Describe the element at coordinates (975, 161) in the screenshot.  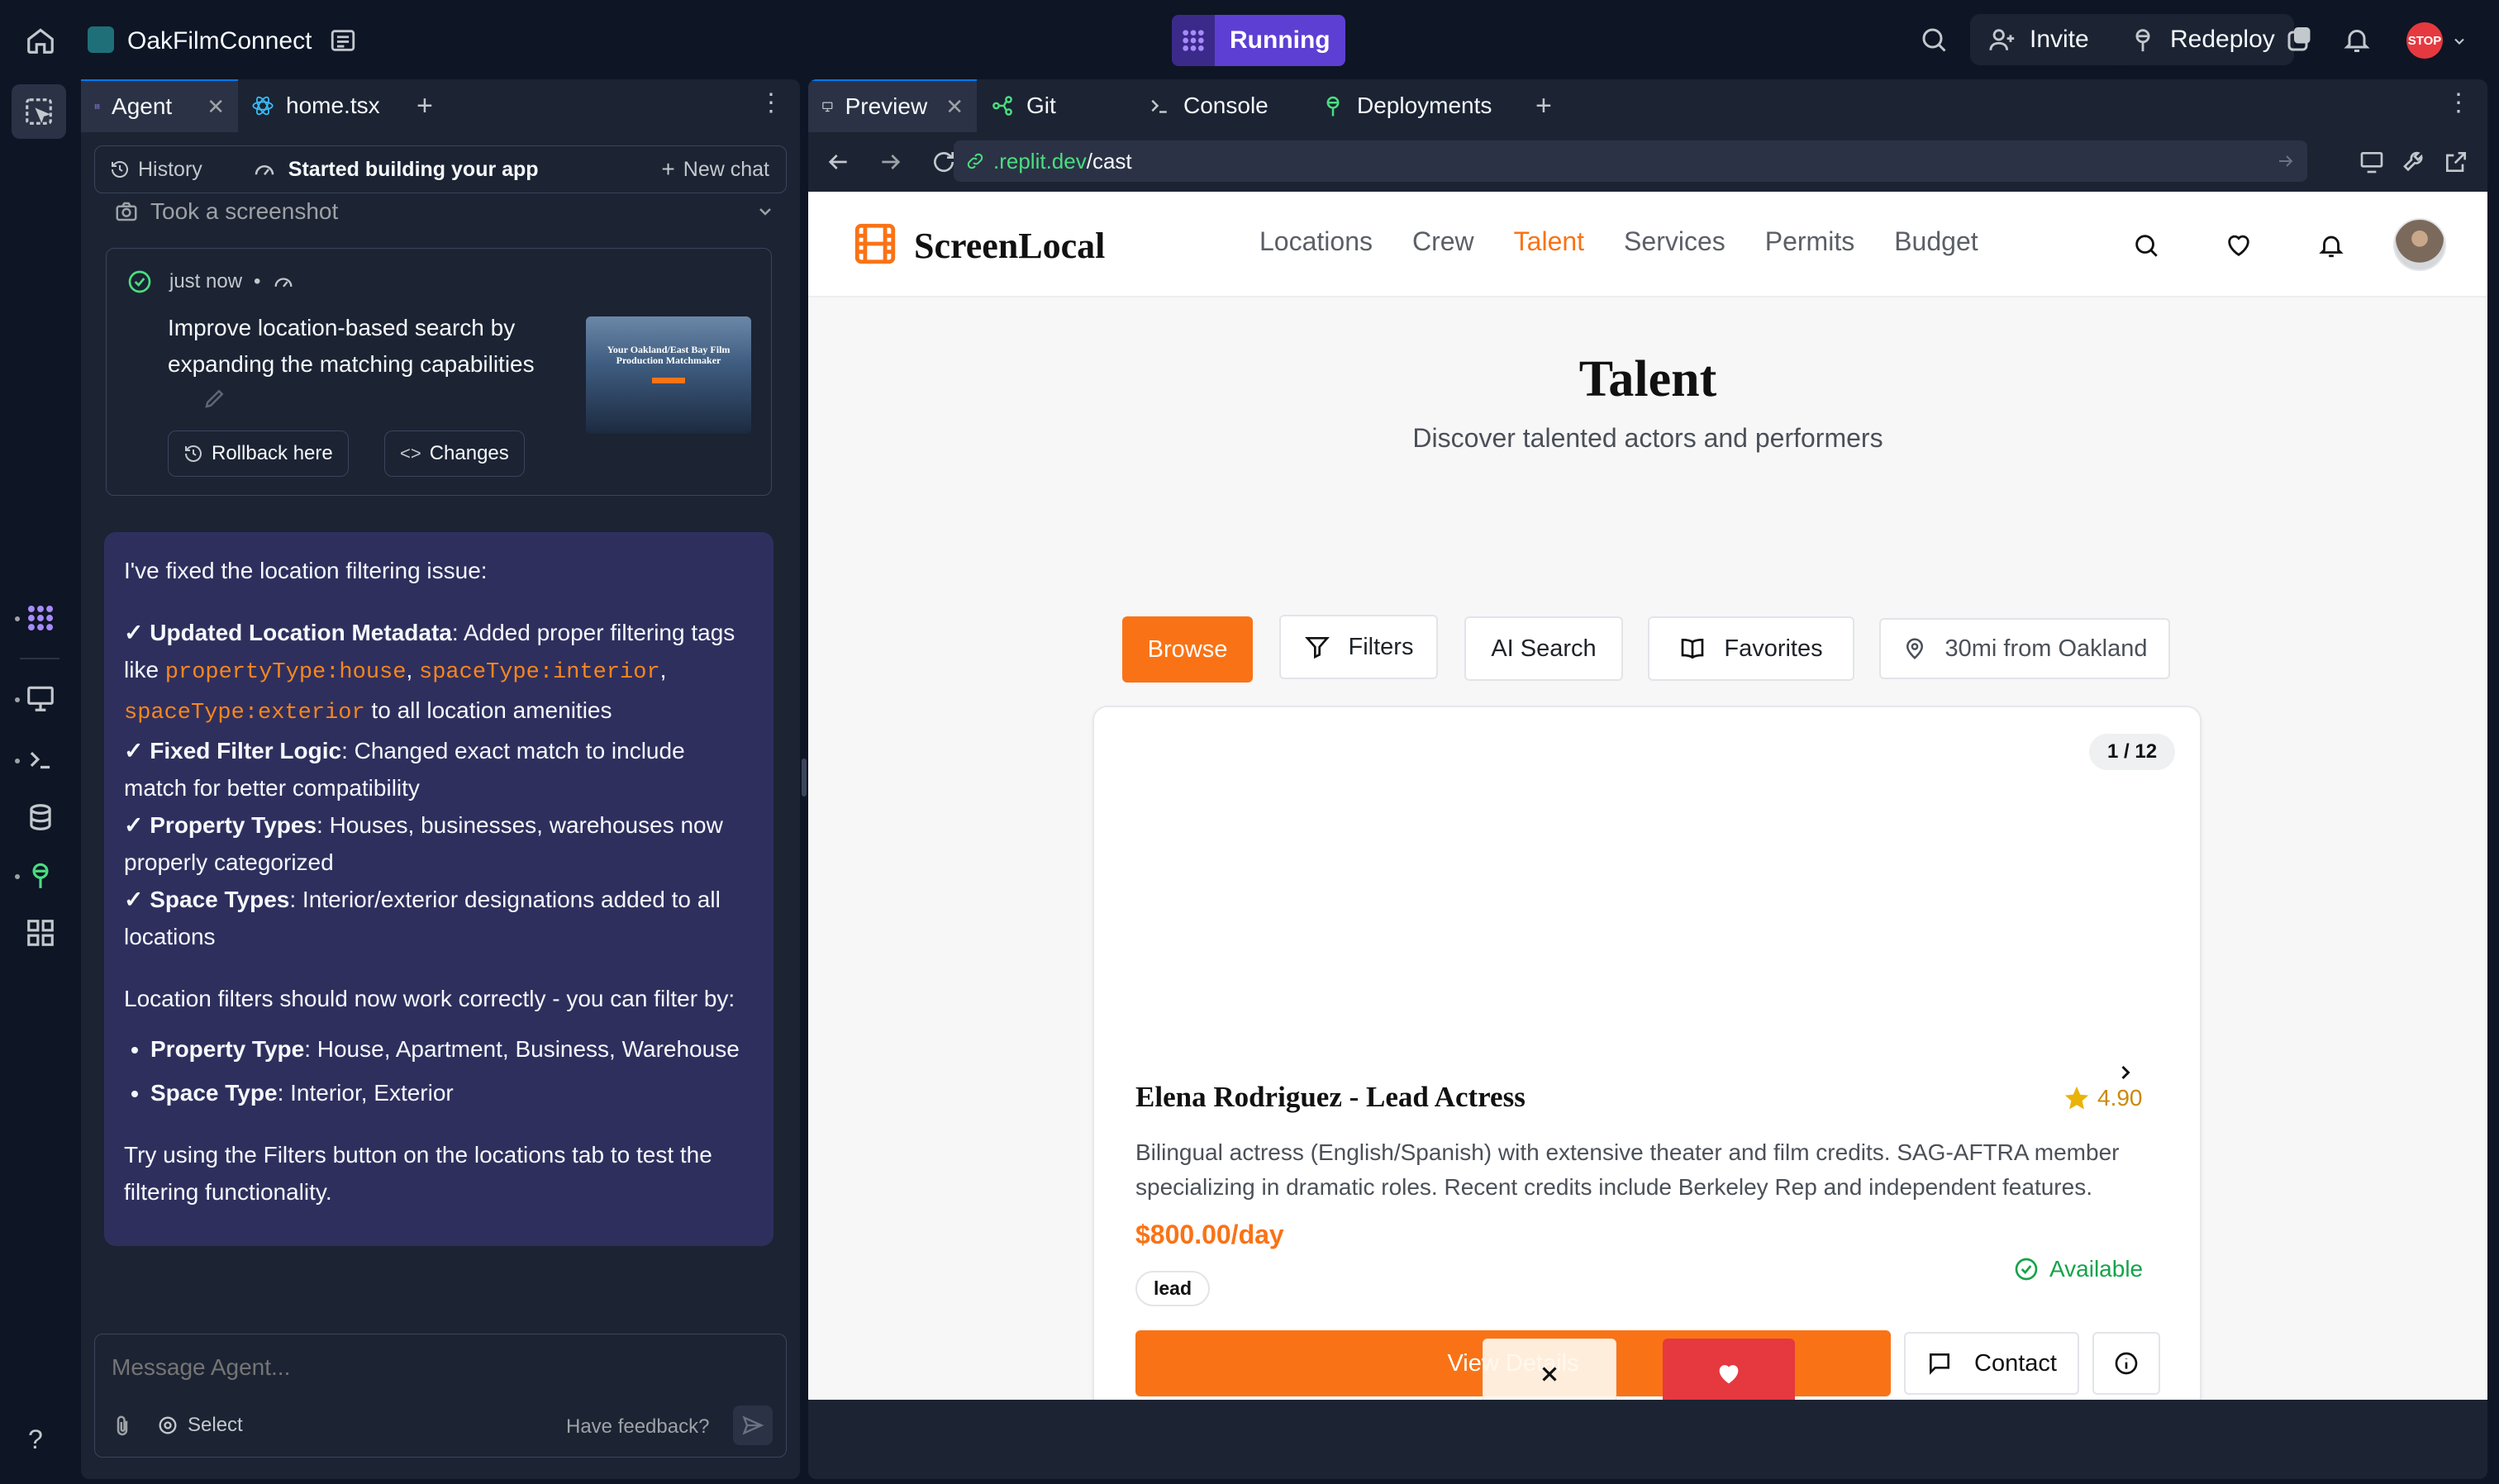
I see `link-icon` at that location.